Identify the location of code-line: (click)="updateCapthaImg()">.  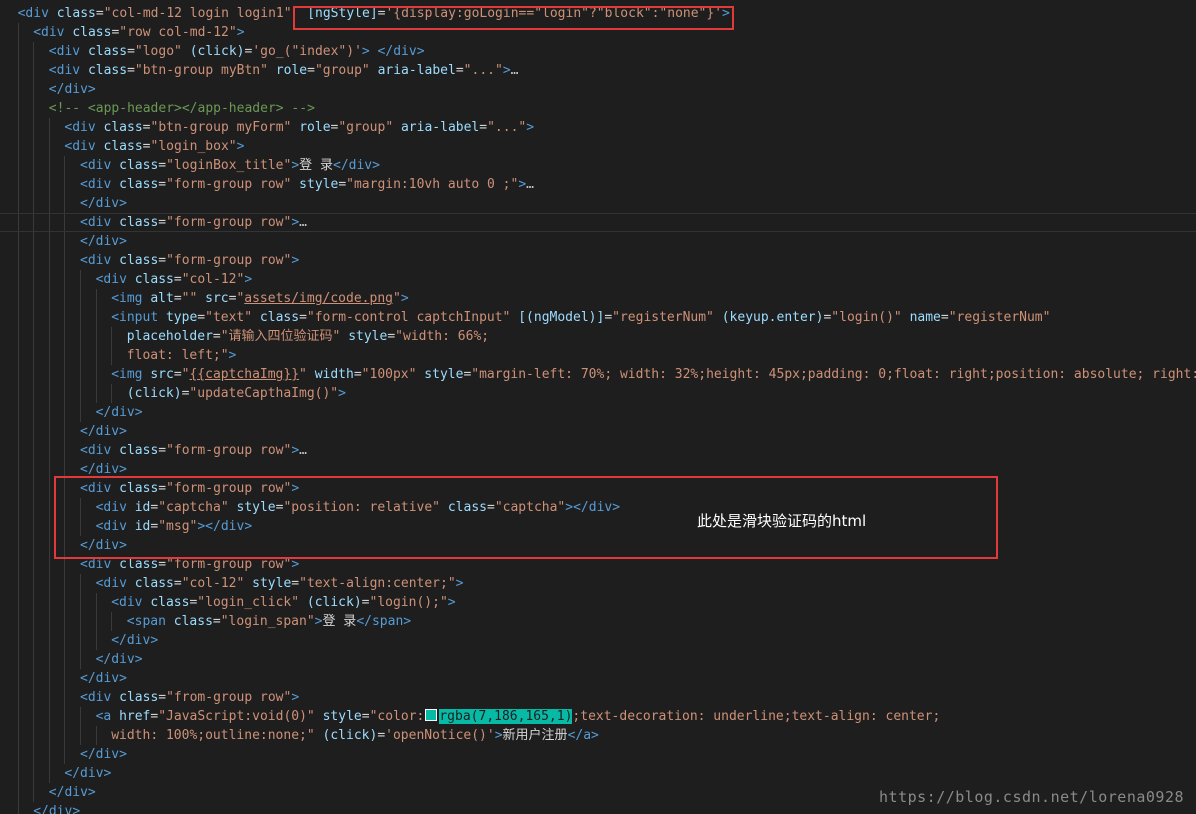
(598, 393).